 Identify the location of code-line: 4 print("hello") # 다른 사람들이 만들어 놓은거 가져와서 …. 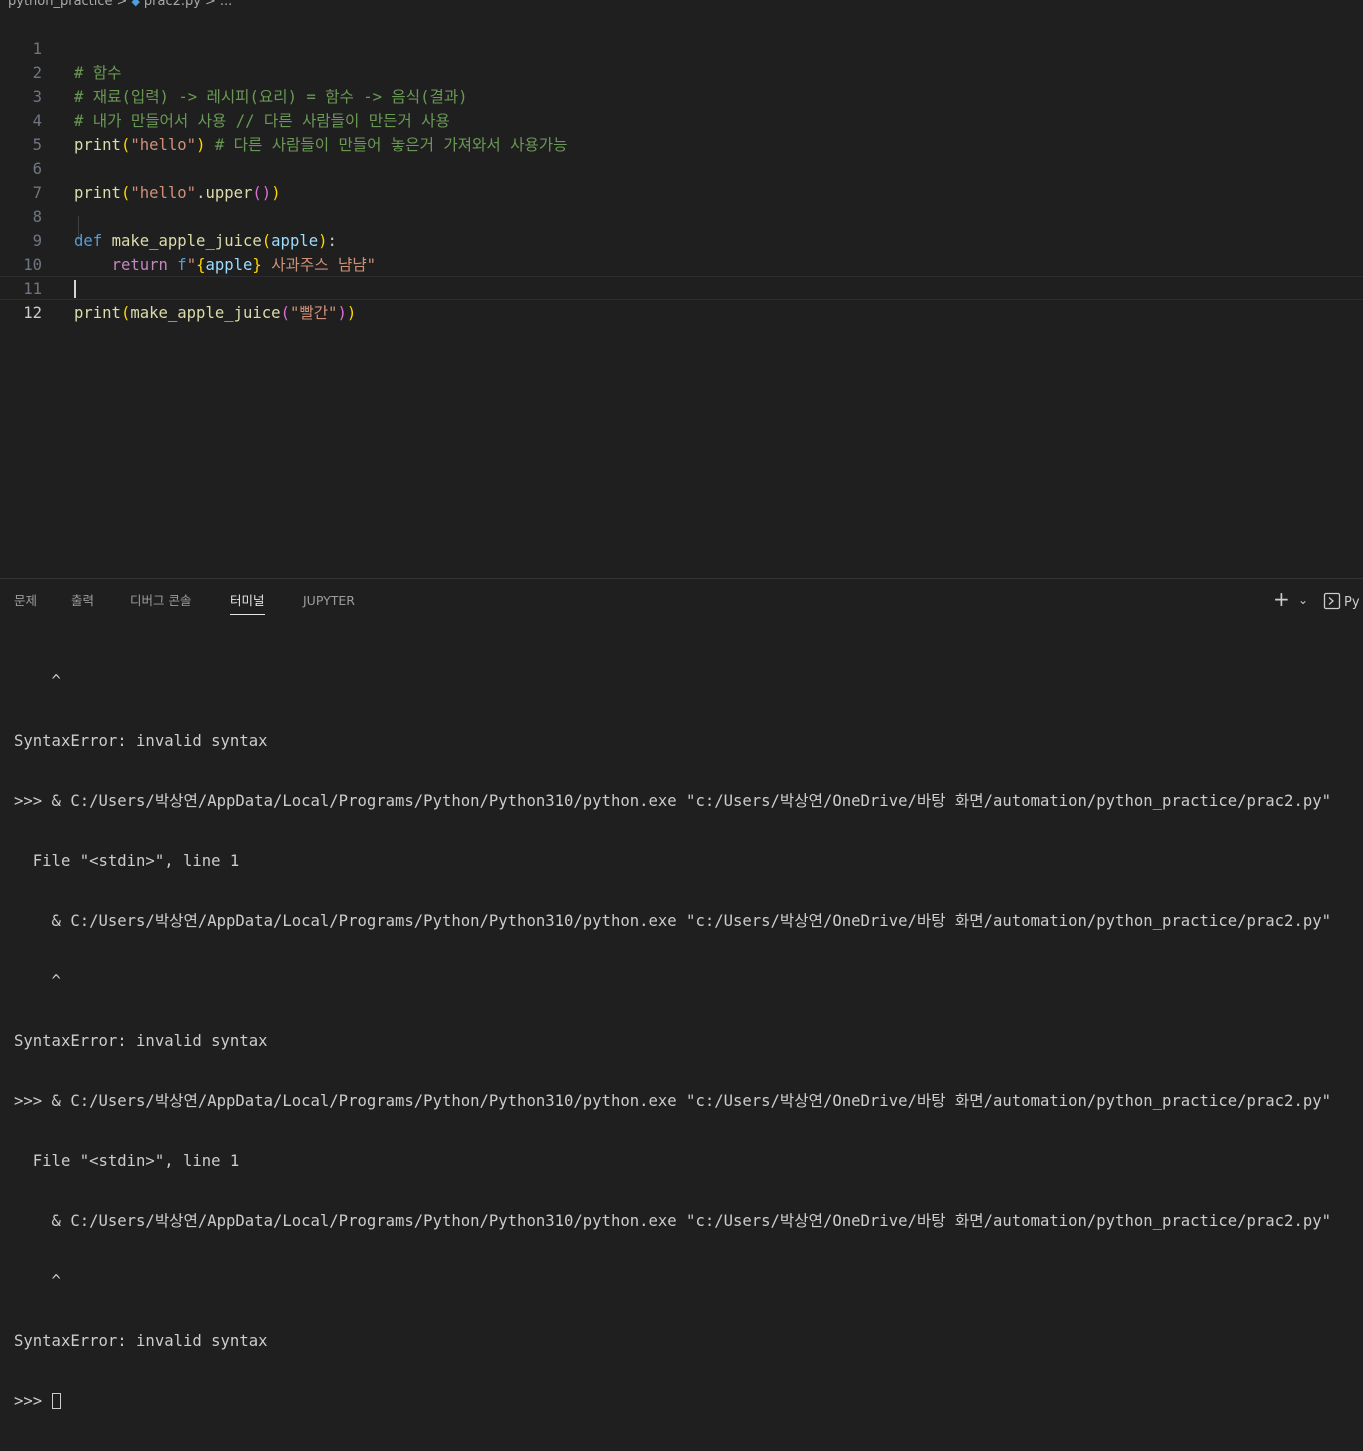
(681, 119).